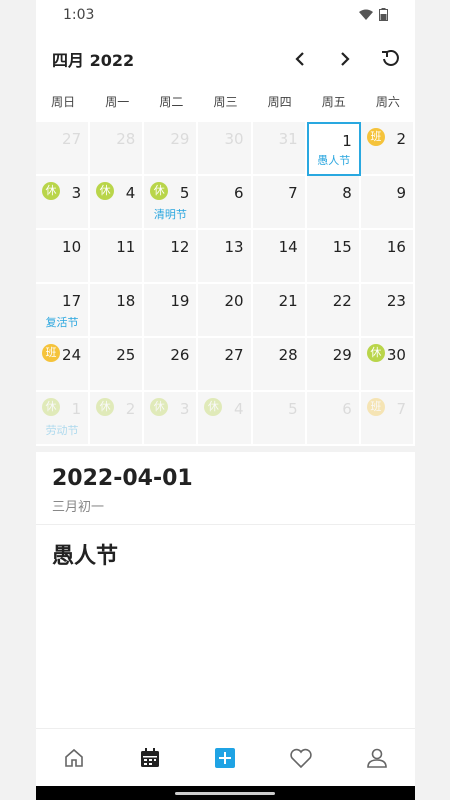 The width and height of the screenshot is (450, 800). I want to click on calendar-day-cell: 休 30, so click(387, 365).